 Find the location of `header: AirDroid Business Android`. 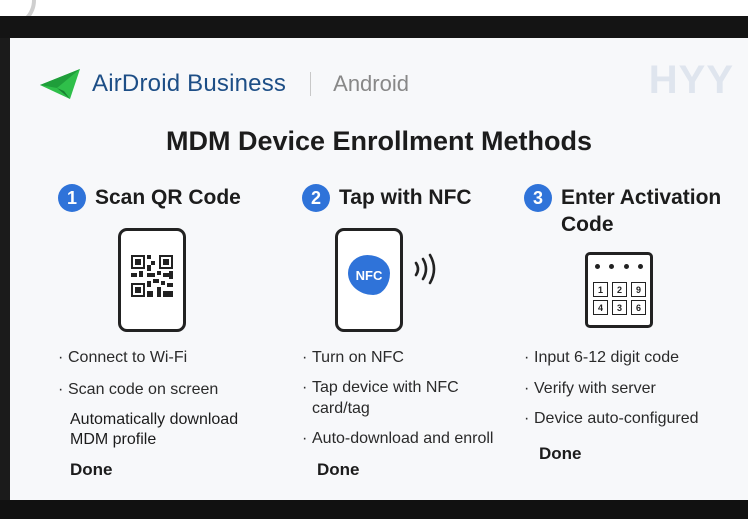

header: AirDroid Business Android is located at coordinates (223, 84).